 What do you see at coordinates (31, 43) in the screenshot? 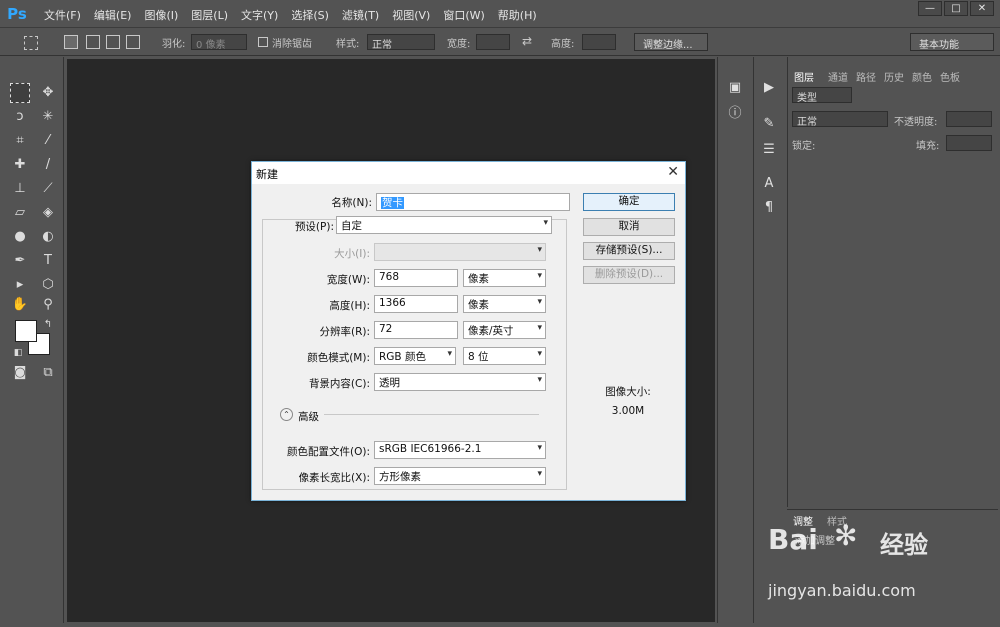
I see `marquee-options-icon` at bounding box center [31, 43].